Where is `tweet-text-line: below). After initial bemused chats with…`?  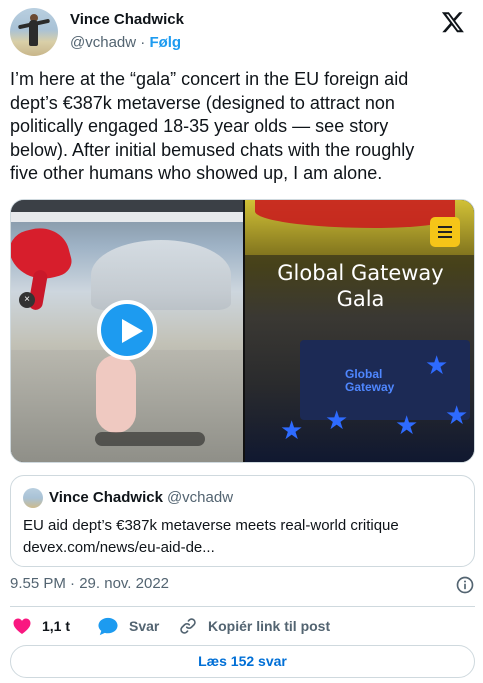 tweet-text-line: below). After initial bemused chats with… is located at coordinates (212, 149).